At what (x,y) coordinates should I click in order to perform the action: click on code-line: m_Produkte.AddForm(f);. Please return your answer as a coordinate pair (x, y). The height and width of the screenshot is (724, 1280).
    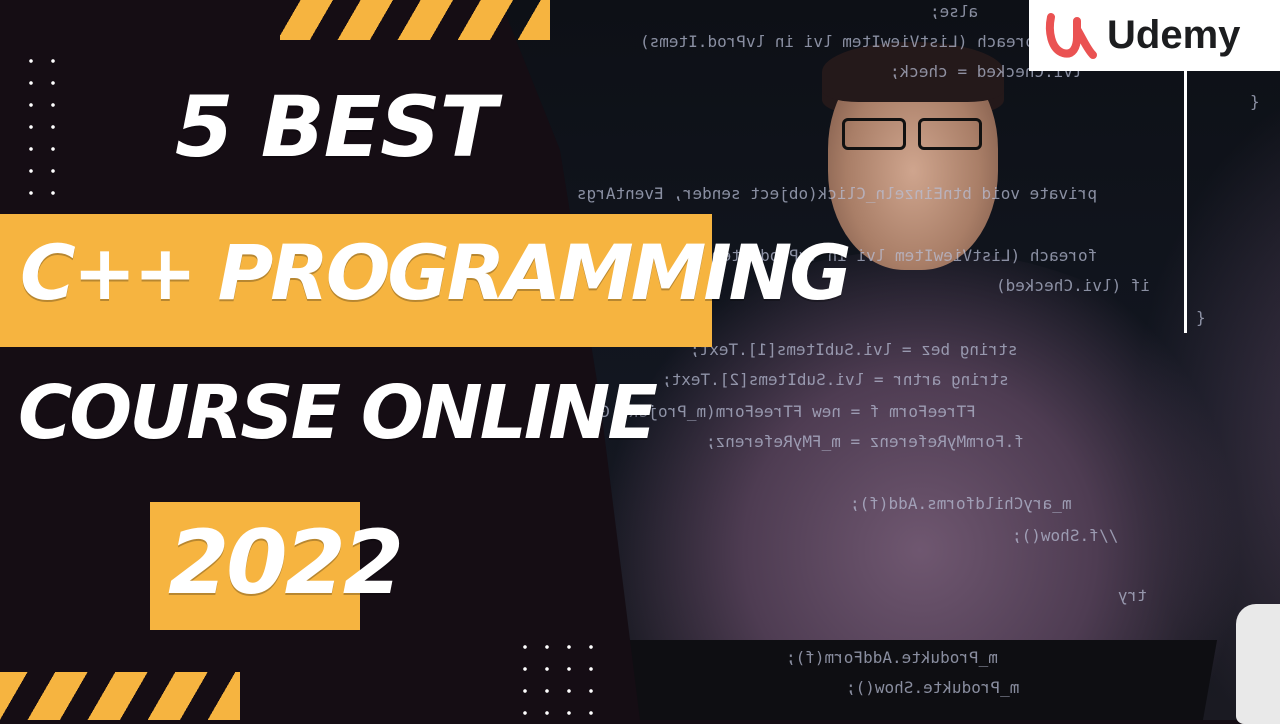
    Looking at the image, I should click on (892, 657).